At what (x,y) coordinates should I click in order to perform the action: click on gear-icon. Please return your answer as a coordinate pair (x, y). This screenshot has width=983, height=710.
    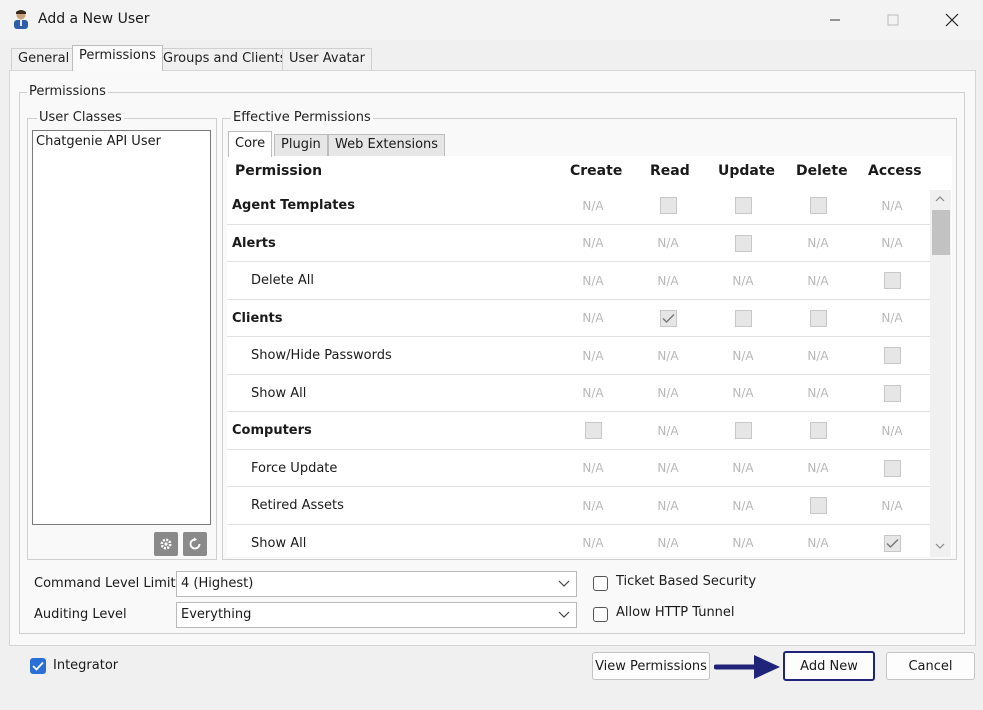
    Looking at the image, I should click on (166, 544).